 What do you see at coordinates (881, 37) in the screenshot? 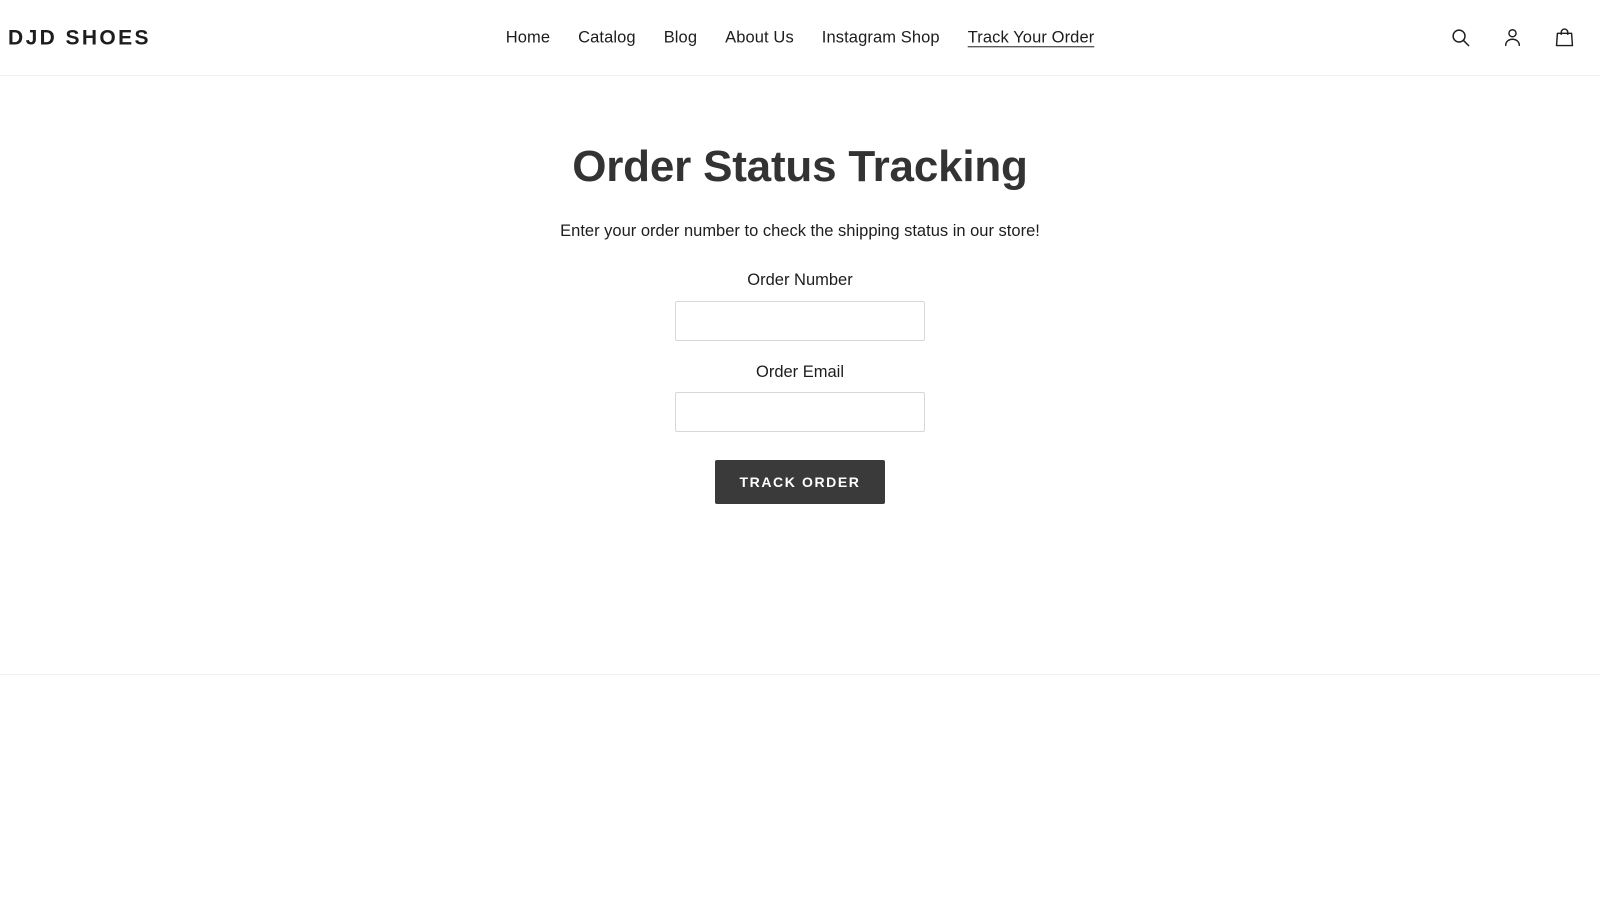
I see `nav-item-instagram-shop: Instagram Shop` at bounding box center [881, 37].